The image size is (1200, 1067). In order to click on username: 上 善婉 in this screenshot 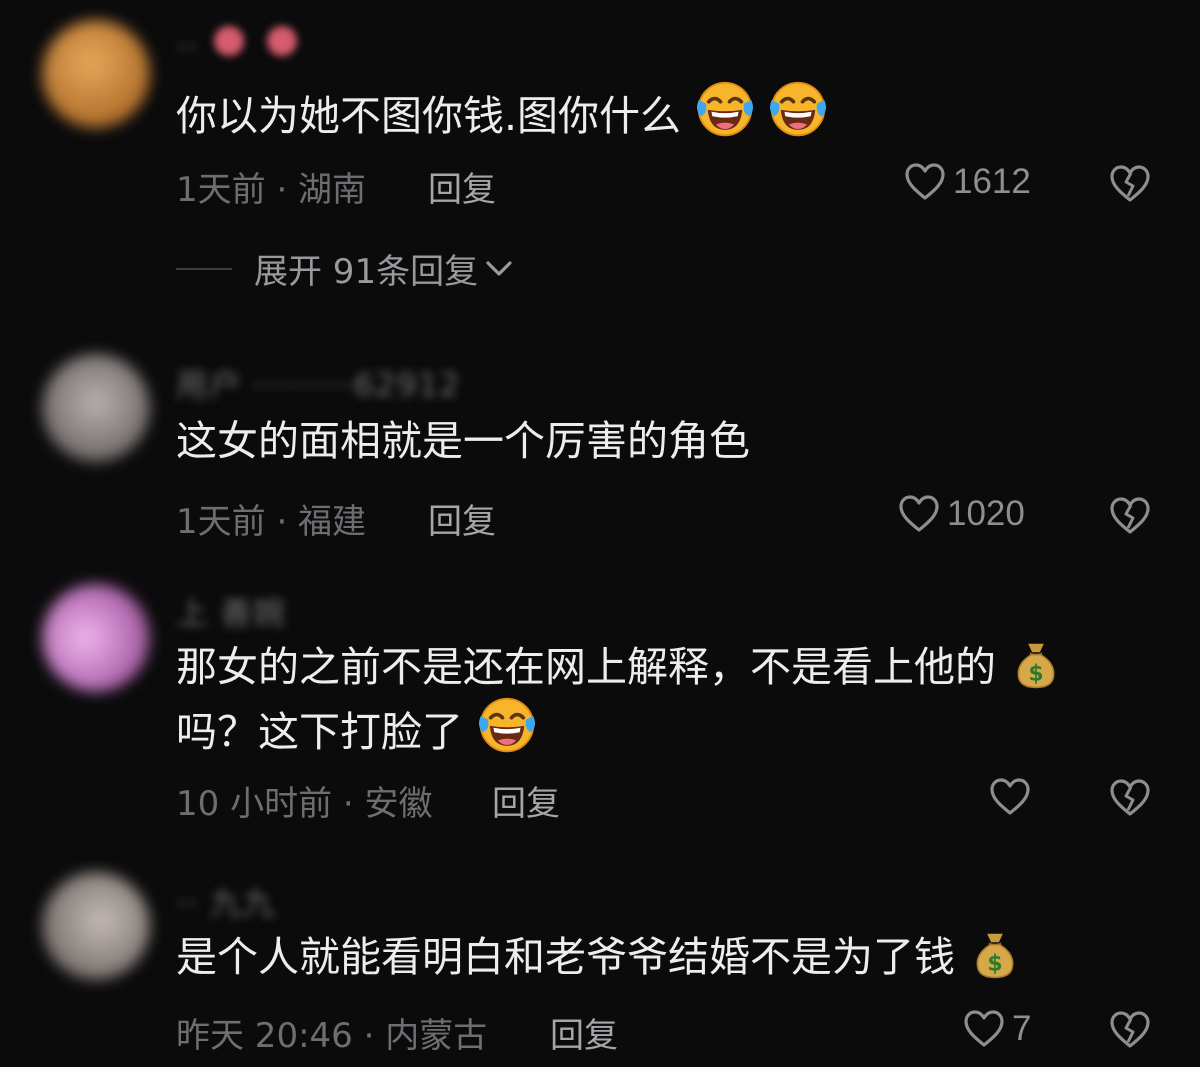, I will do `click(231, 611)`.